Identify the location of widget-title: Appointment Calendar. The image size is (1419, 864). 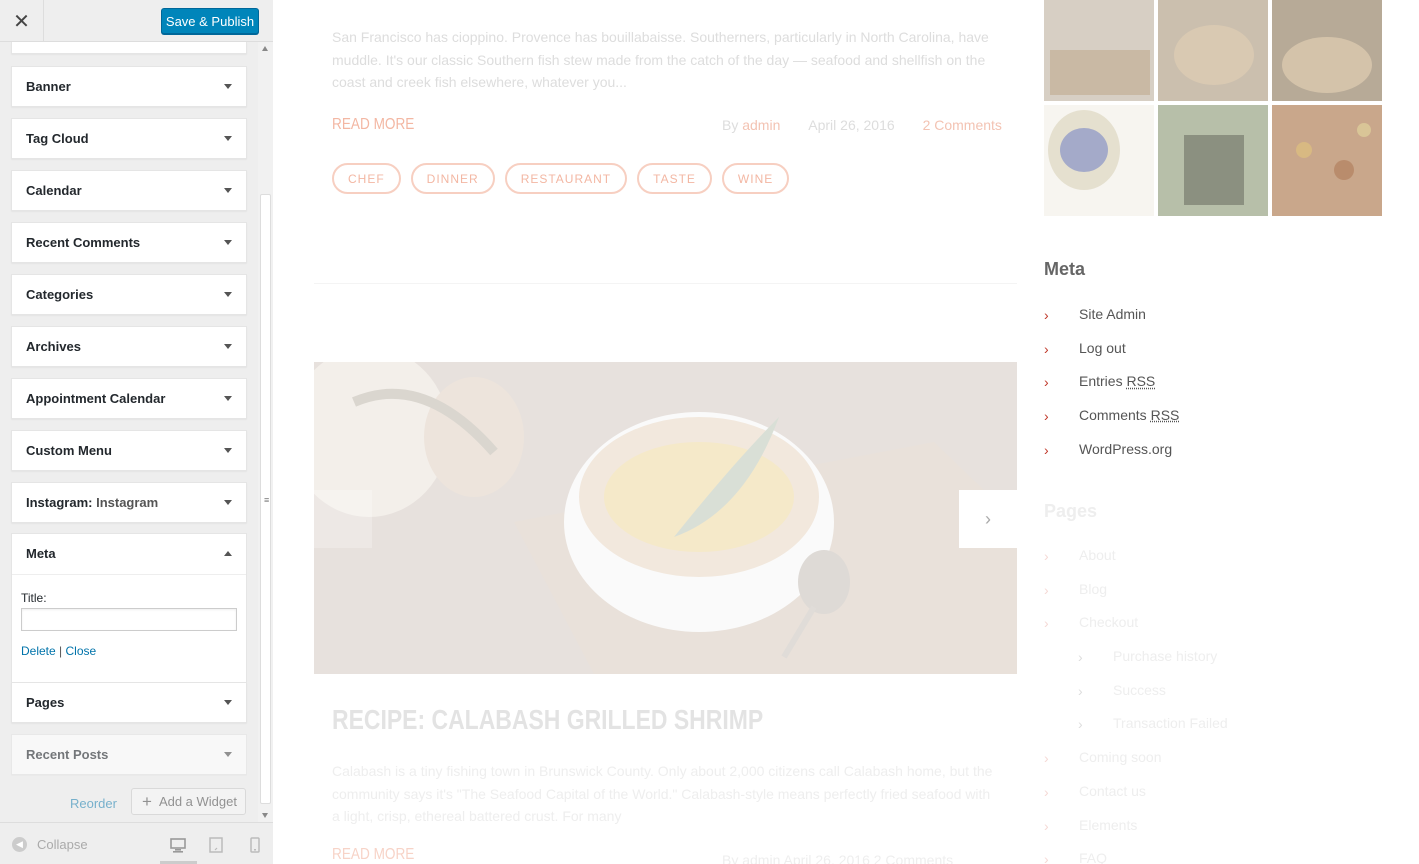
(96, 398).